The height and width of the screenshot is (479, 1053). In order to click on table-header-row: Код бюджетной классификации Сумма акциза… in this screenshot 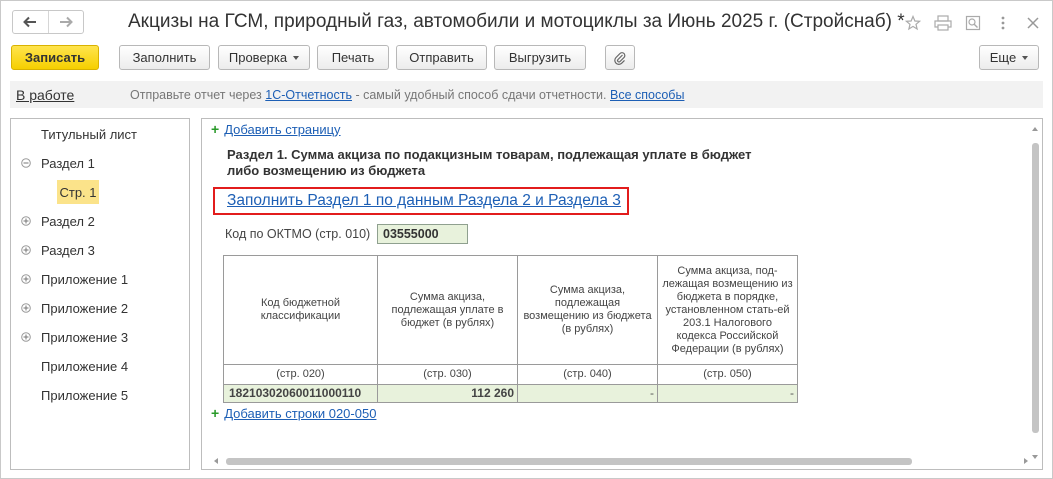, I will do `click(510, 310)`.